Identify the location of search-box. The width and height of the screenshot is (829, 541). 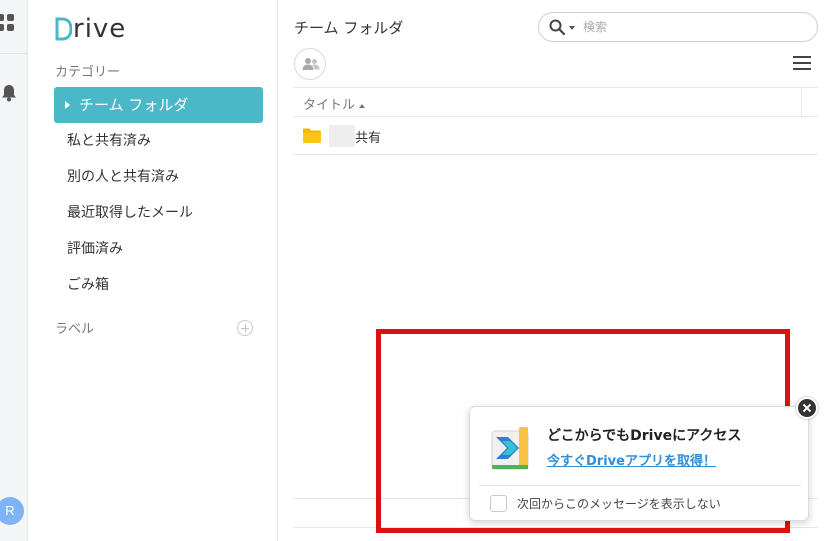
(678, 27).